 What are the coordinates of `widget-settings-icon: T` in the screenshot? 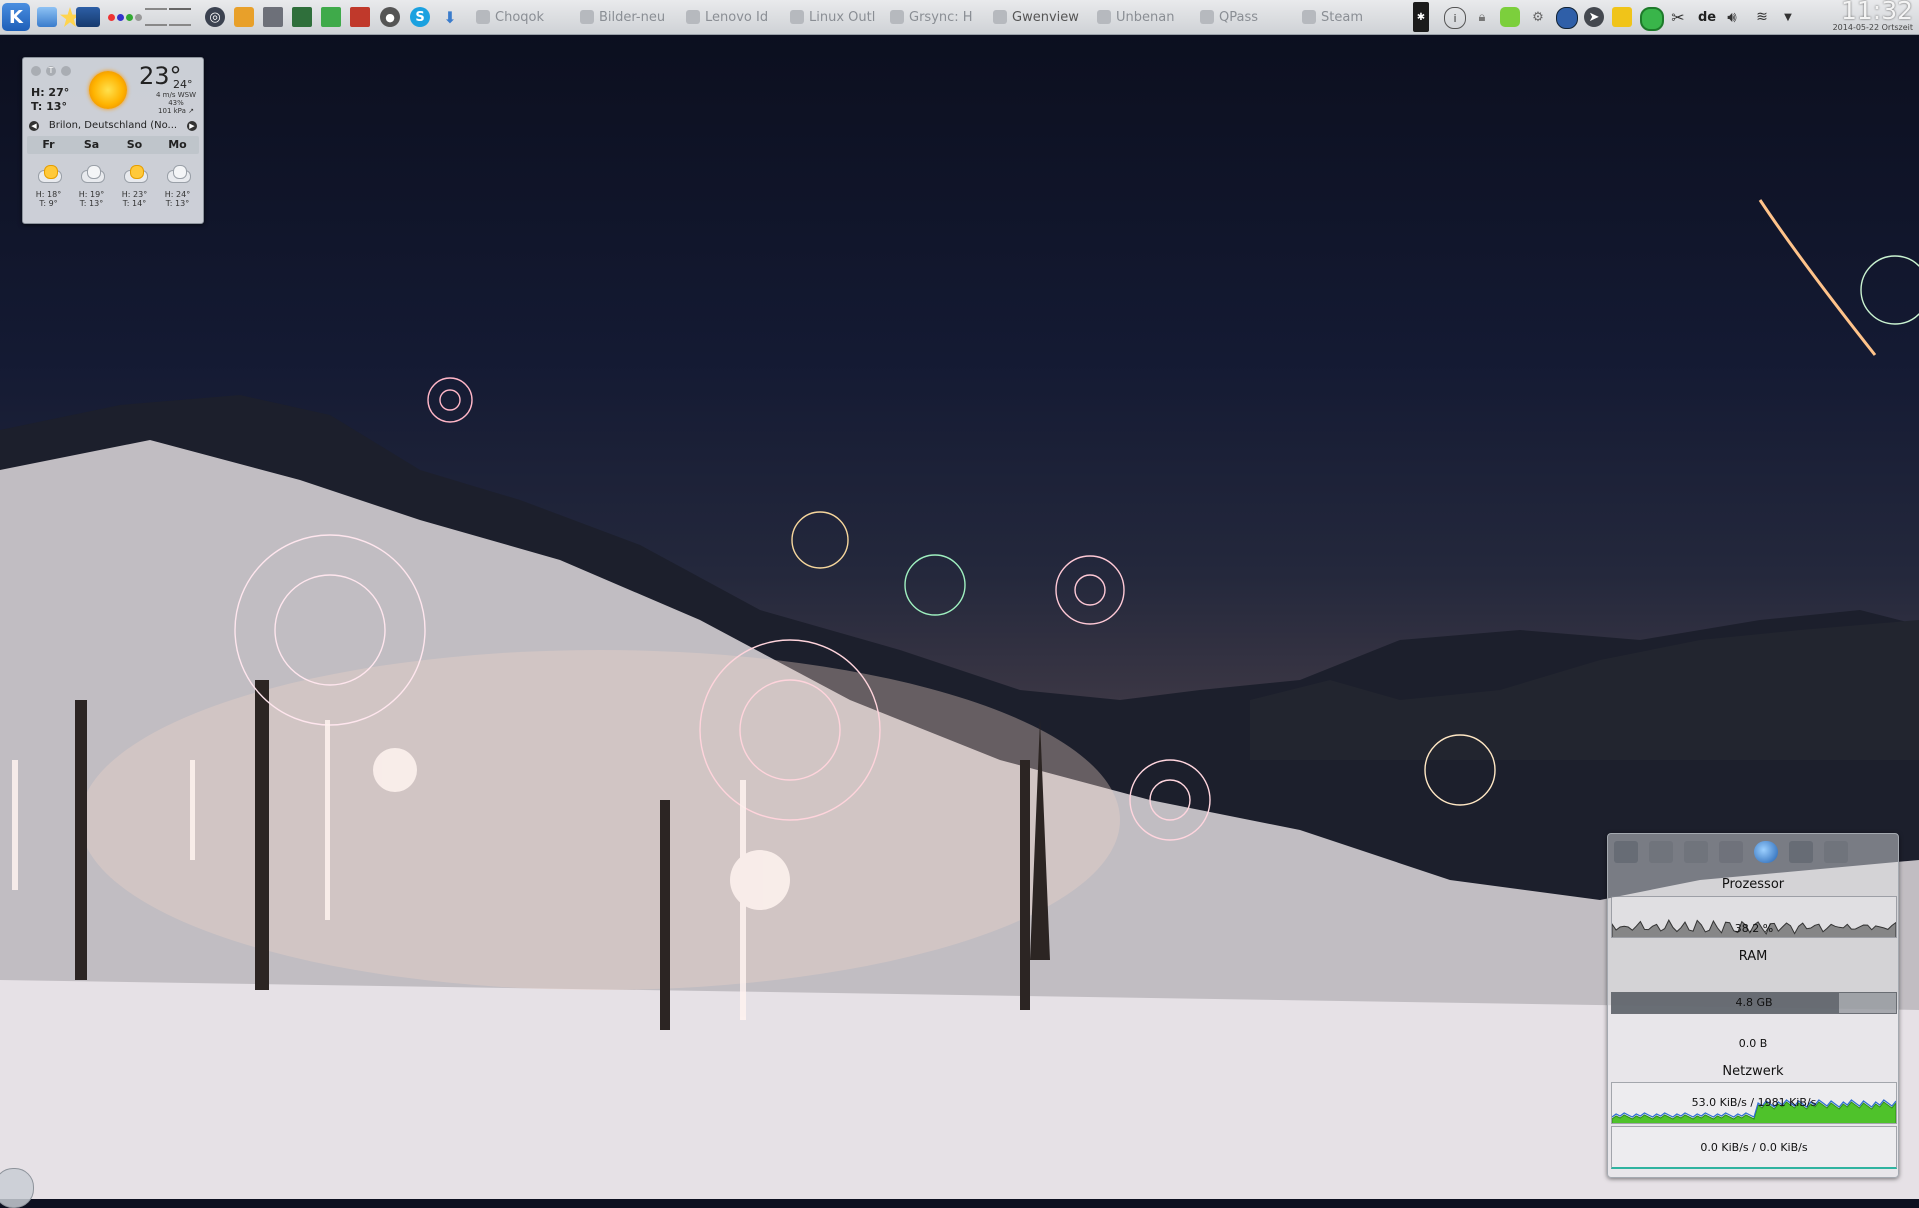 It's located at (51, 71).